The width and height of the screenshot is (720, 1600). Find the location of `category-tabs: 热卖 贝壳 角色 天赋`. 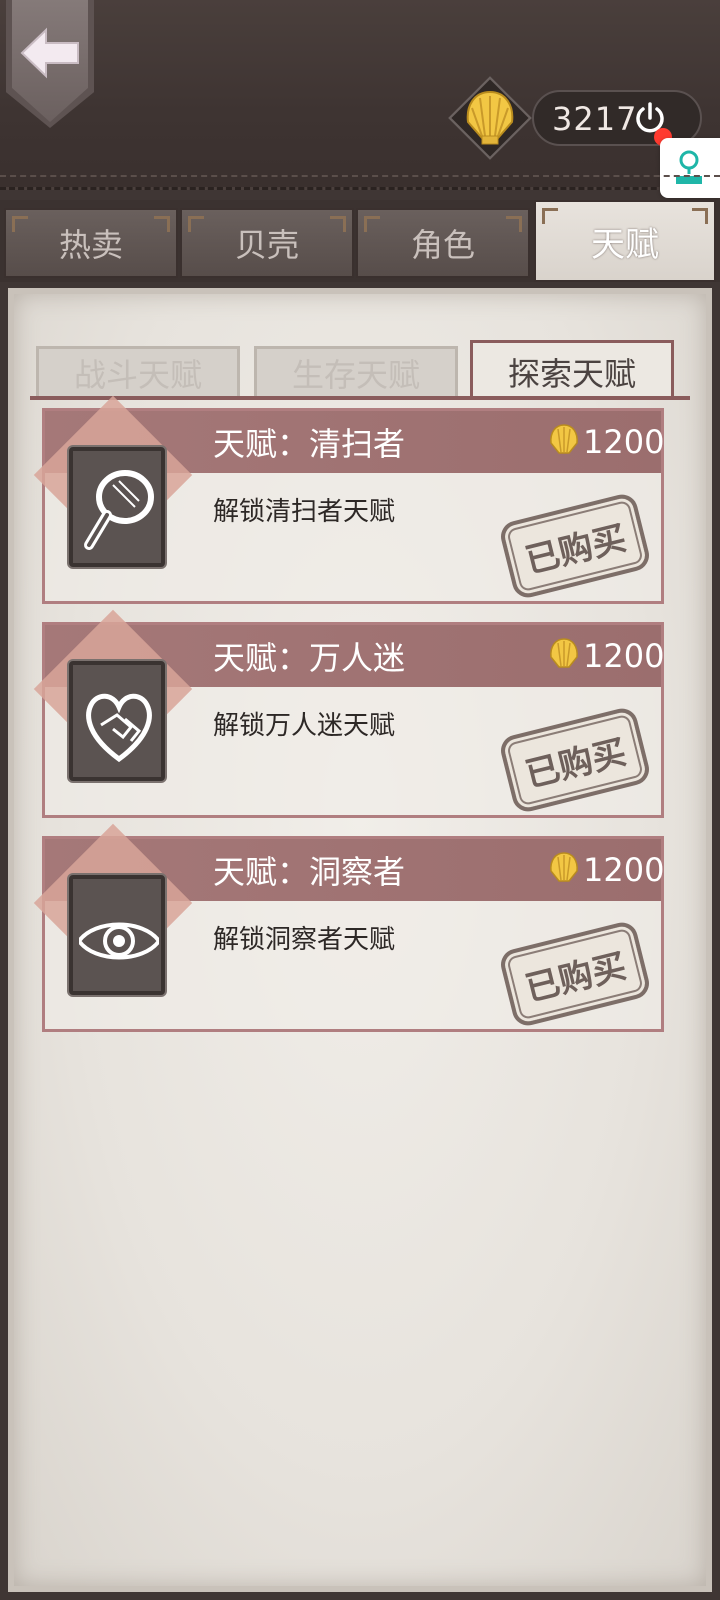

category-tabs: 热卖 贝壳 角色 天赋 is located at coordinates (360, 241).